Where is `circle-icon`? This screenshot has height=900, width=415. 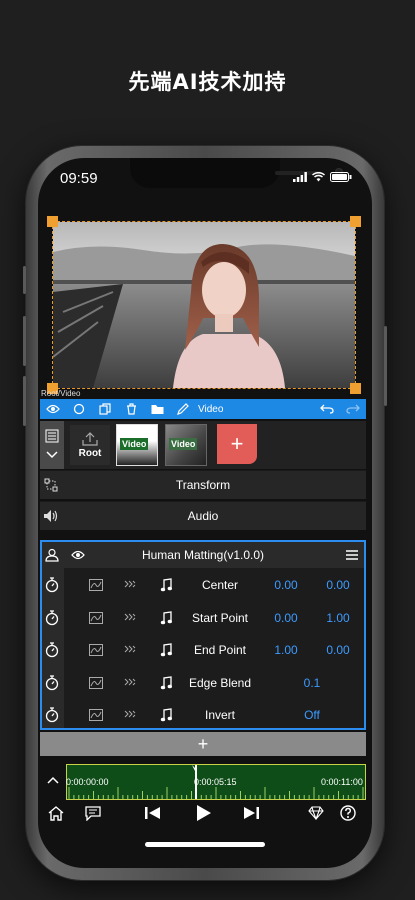 circle-icon is located at coordinates (79, 409).